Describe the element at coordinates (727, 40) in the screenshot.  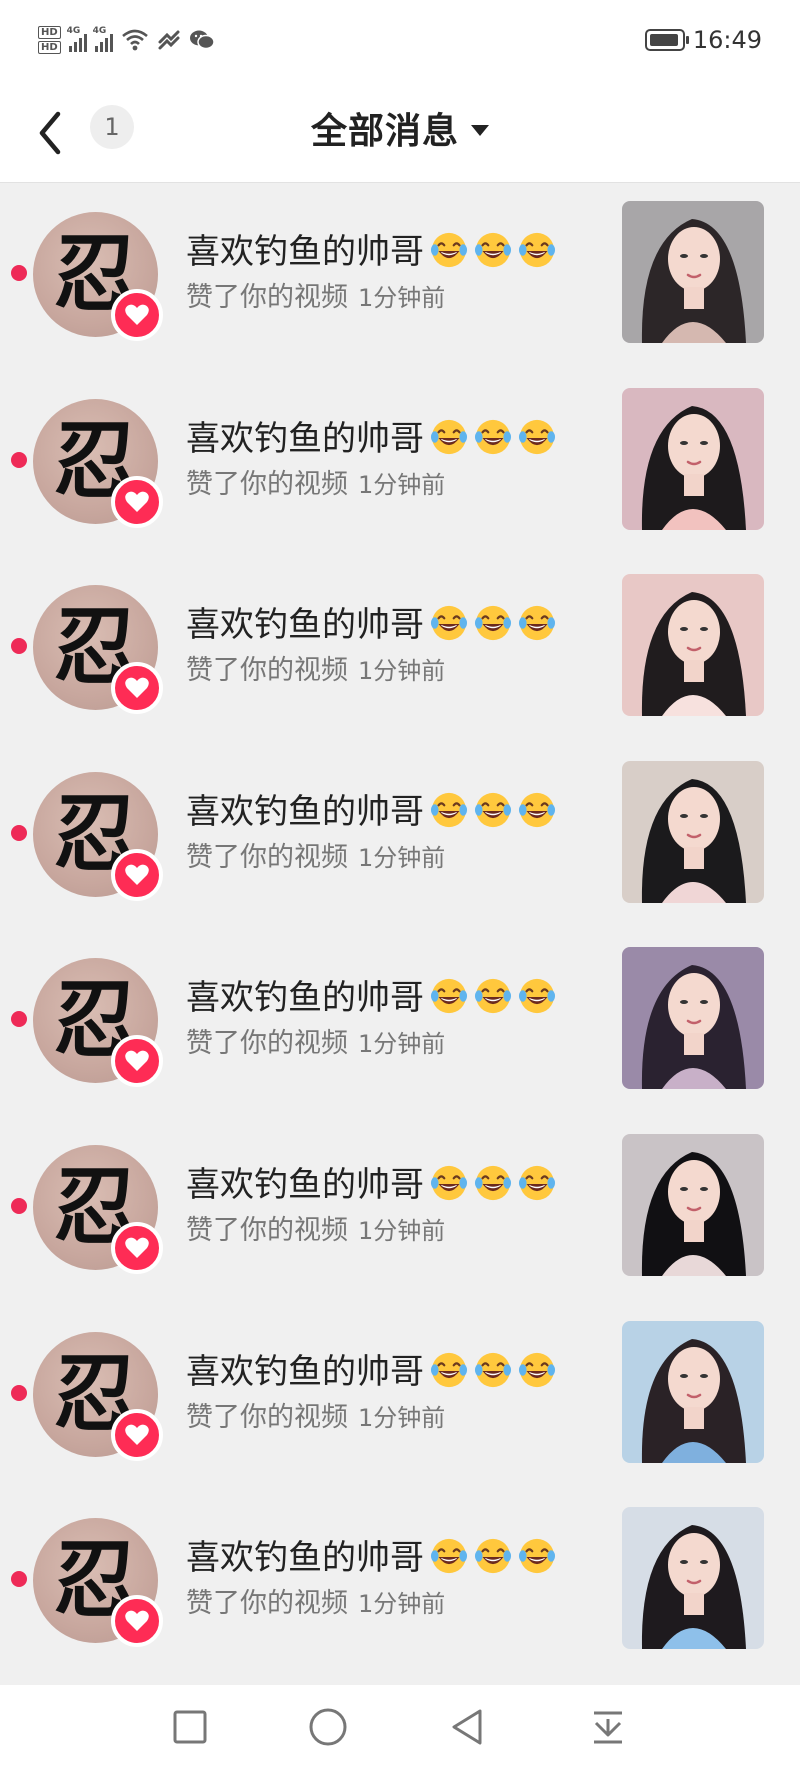
I see `status-time: 16:49` at that location.